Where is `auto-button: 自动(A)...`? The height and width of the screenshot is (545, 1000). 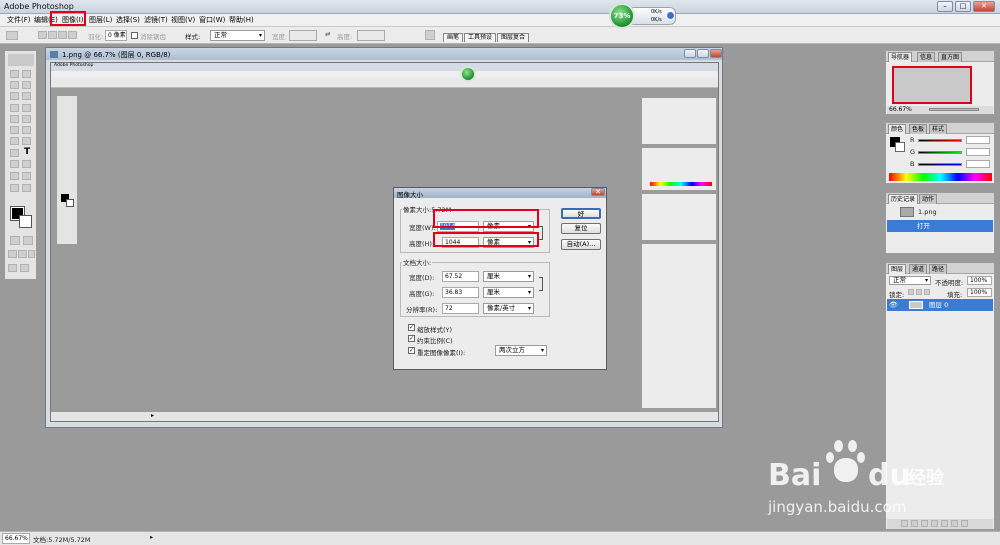 auto-button: 自动(A)... is located at coordinates (581, 244).